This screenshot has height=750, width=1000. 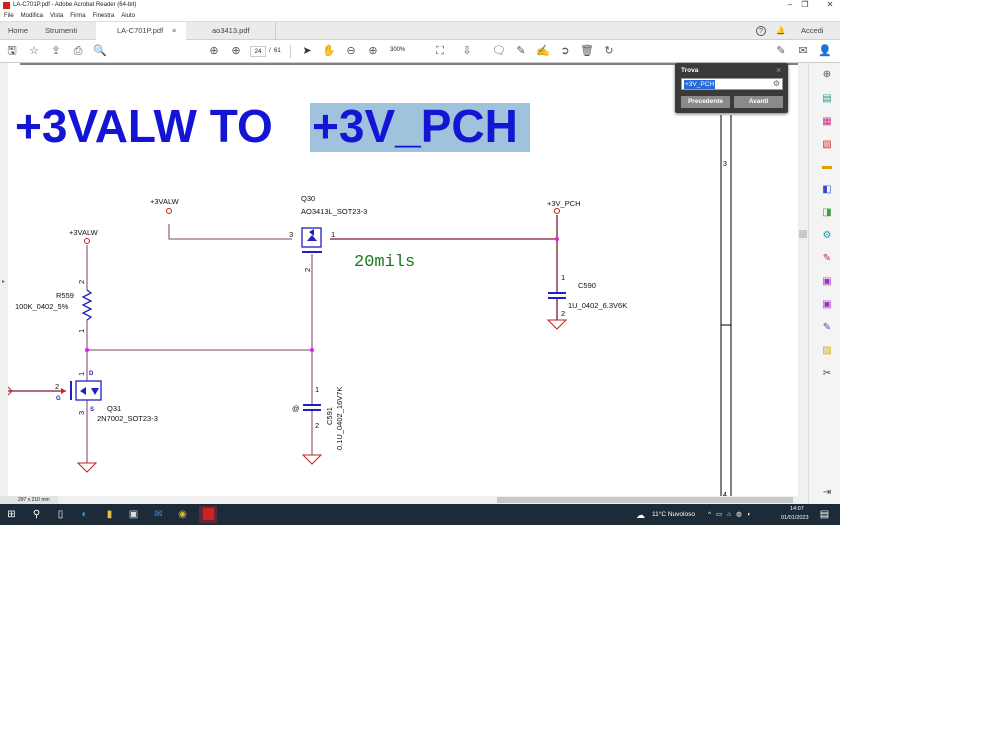 What do you see at coordinates (827, 493) in the screenshot?
I see `collapse-panel-icon: ⇥` at bounding box center [827, 493].